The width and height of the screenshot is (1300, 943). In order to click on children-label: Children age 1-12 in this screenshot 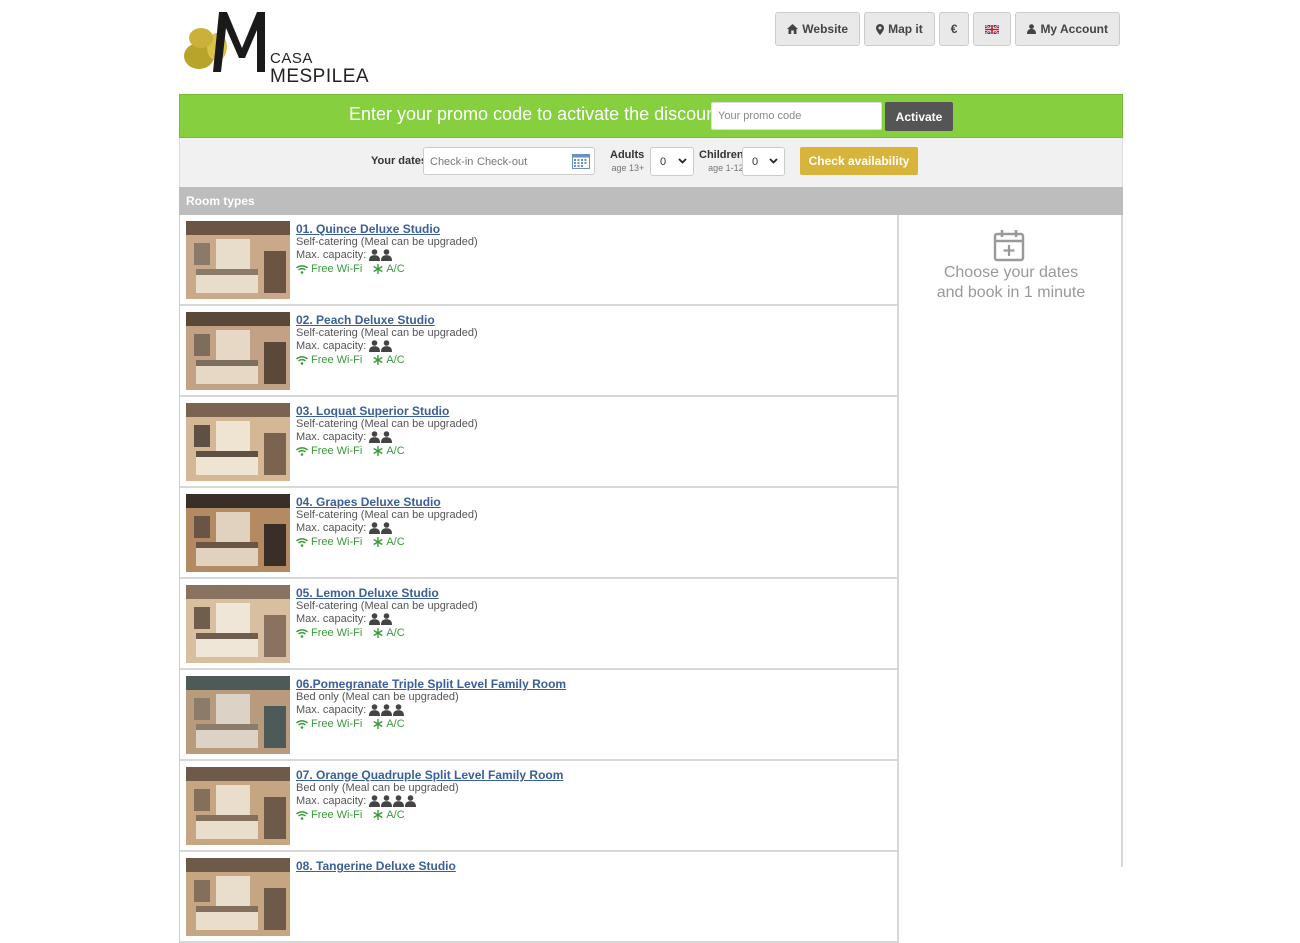, I will do `click(721, 162)`.